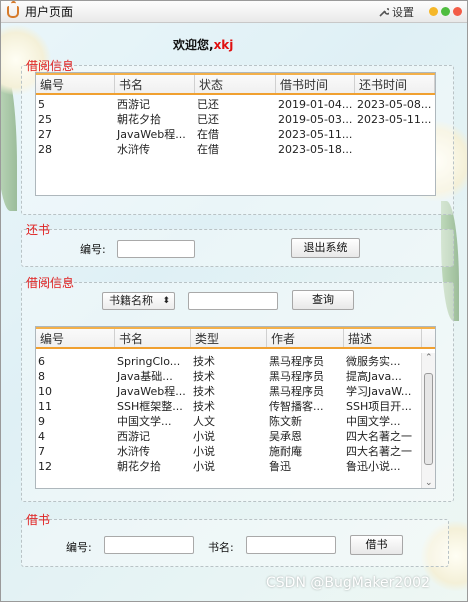 This screenshot has height=602, width=468. What do you see at coordinates (285, 451) in the screenshot?
I see `table-cell: 施耐庵` at bounding box center [285, 451].